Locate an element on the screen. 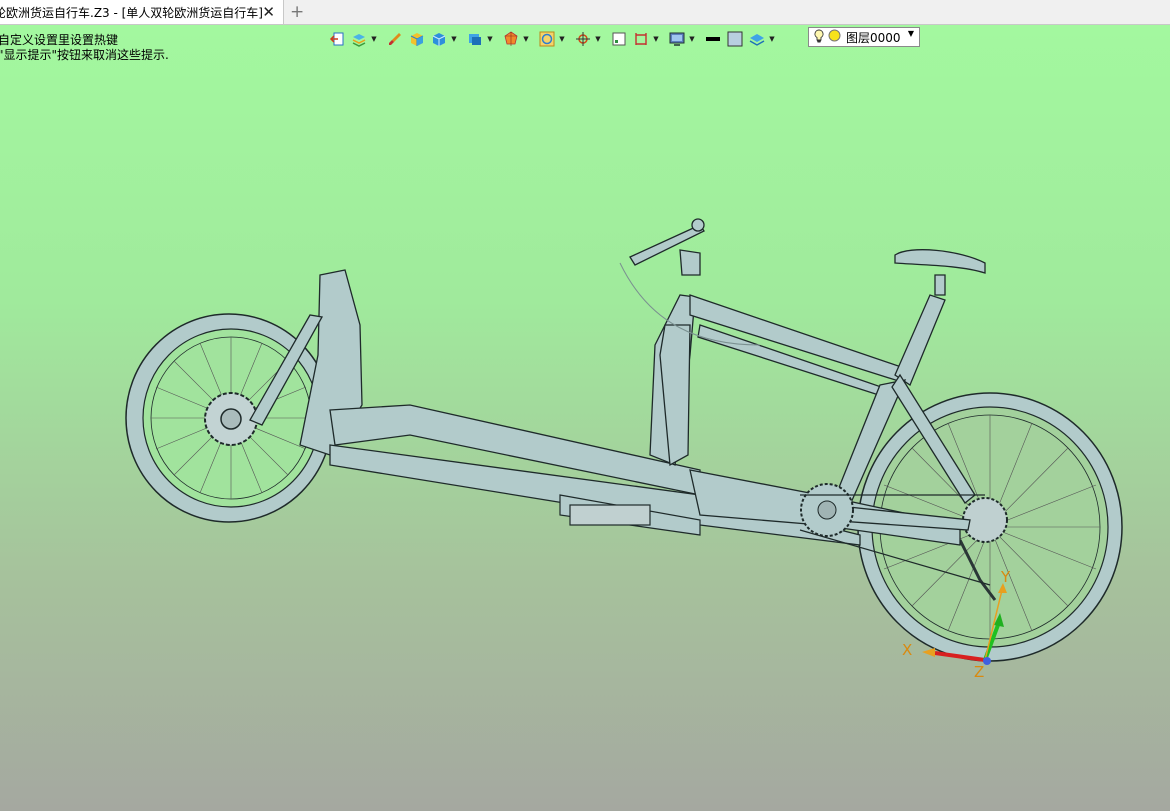  new-tab-button: + is located at coordinates (297, 12).